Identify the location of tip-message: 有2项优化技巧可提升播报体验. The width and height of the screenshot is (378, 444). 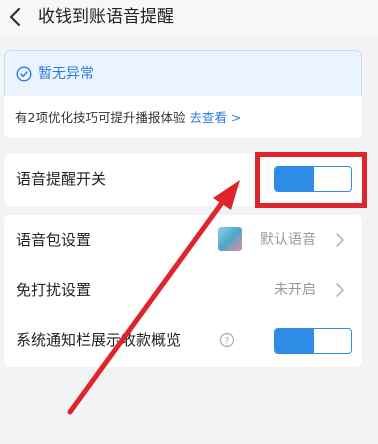
(100, 117).